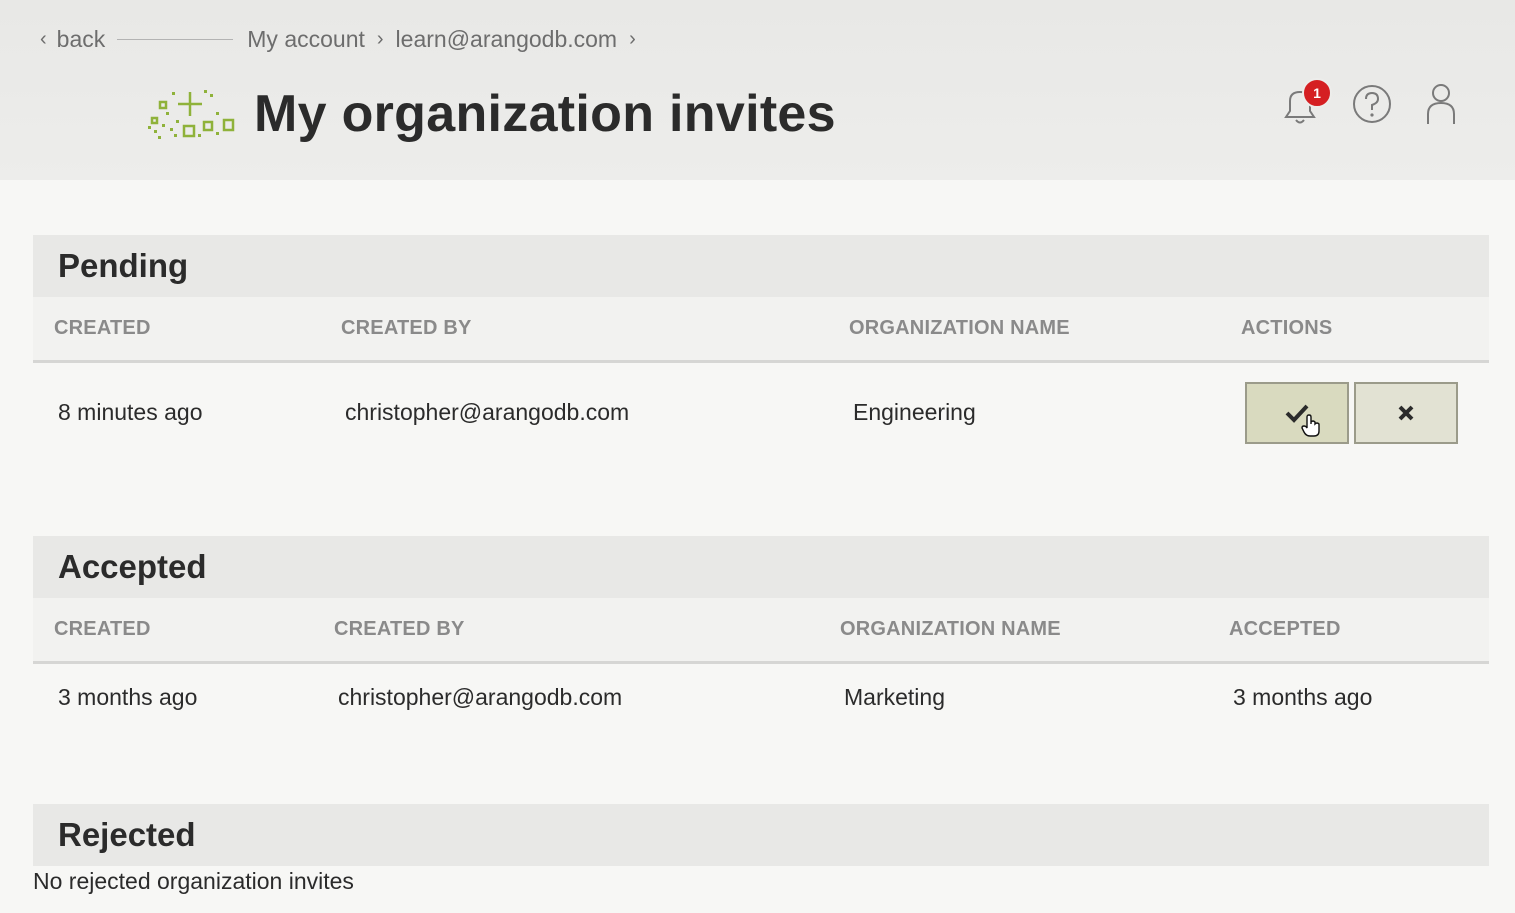 This screenshot has width=1515, height=913. Describe the element at coordinates (306, 39) in the screenshot. I see `breadcrumb-my-account: My account` at that location.